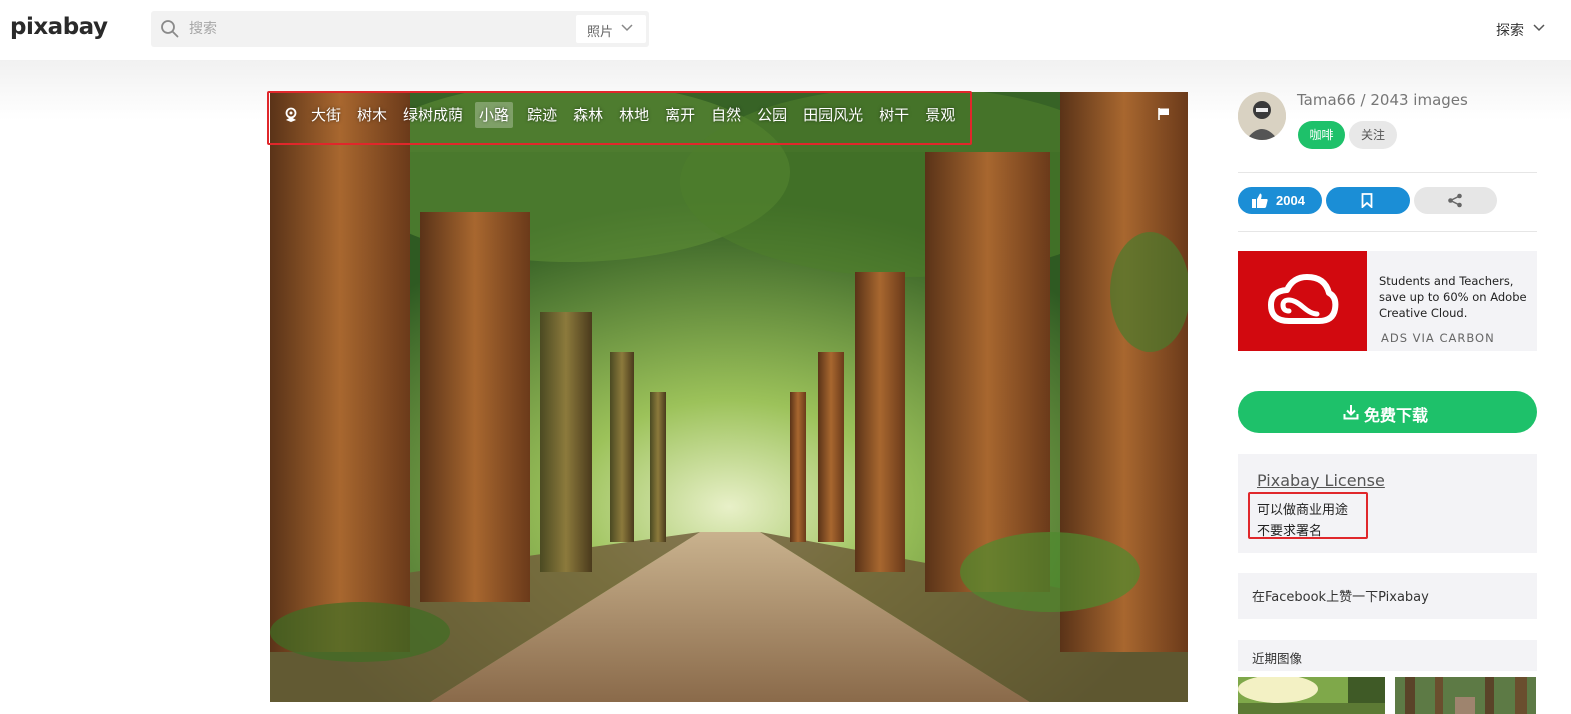  Describe the element at coordinates (680, 115) in the screenshot. I see `tag-item: 离开` at that location.